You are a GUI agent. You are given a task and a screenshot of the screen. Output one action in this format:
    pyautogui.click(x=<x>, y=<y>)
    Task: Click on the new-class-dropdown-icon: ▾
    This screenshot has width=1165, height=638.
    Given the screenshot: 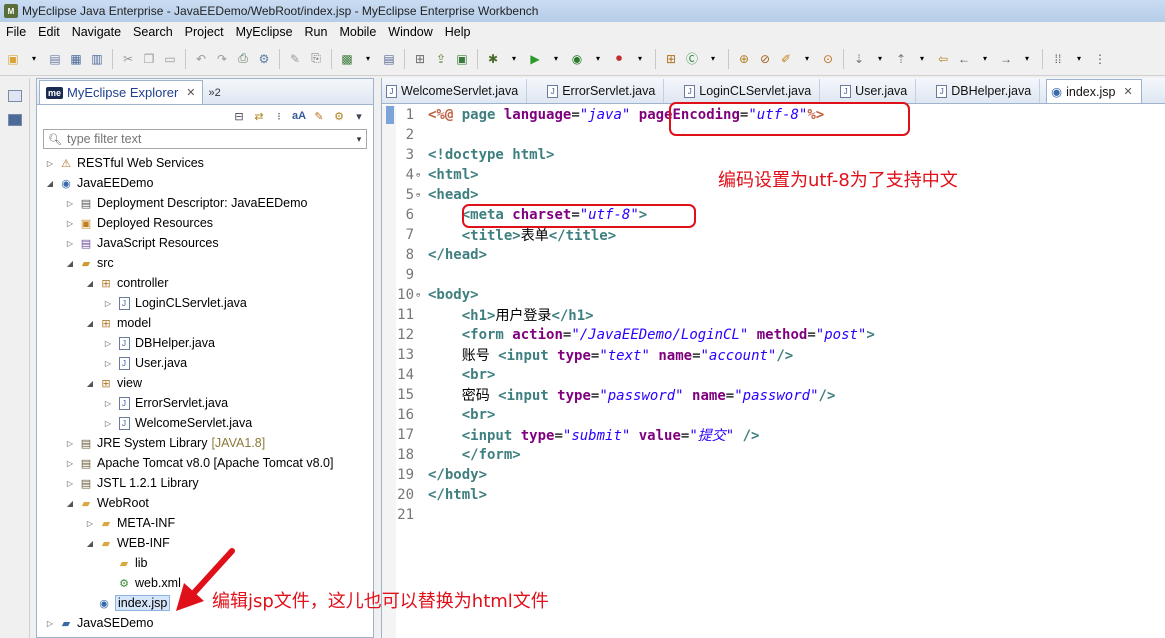 What is the action you would take?
    pyautogui.click(x=713, y=59)
    